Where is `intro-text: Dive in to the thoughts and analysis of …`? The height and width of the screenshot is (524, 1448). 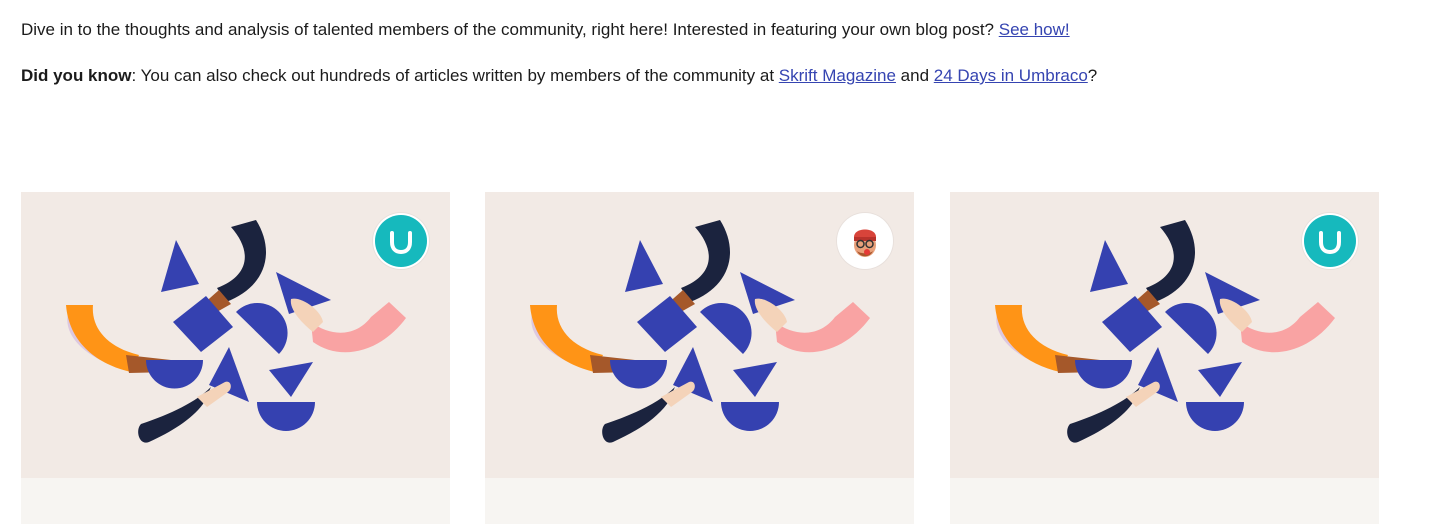
intro-text: Dive in to the thoughts and analysis of … is located at coordinates (510, 29).